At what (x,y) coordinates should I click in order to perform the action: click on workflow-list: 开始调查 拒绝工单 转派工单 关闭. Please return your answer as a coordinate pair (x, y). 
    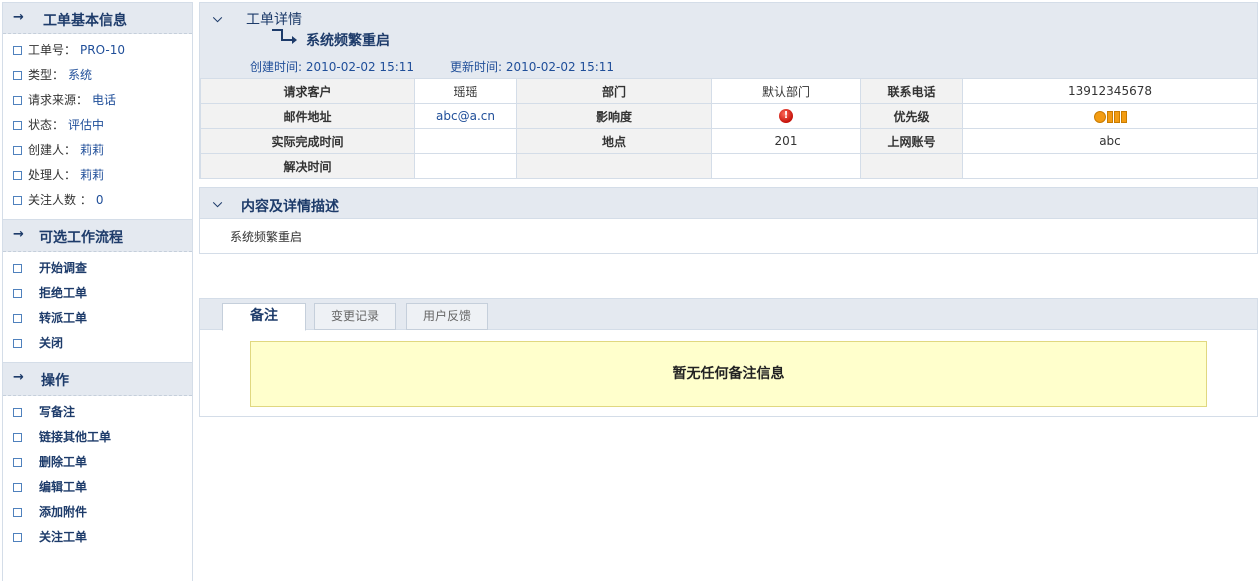
    Looking at the image, I should click on (97, 307).